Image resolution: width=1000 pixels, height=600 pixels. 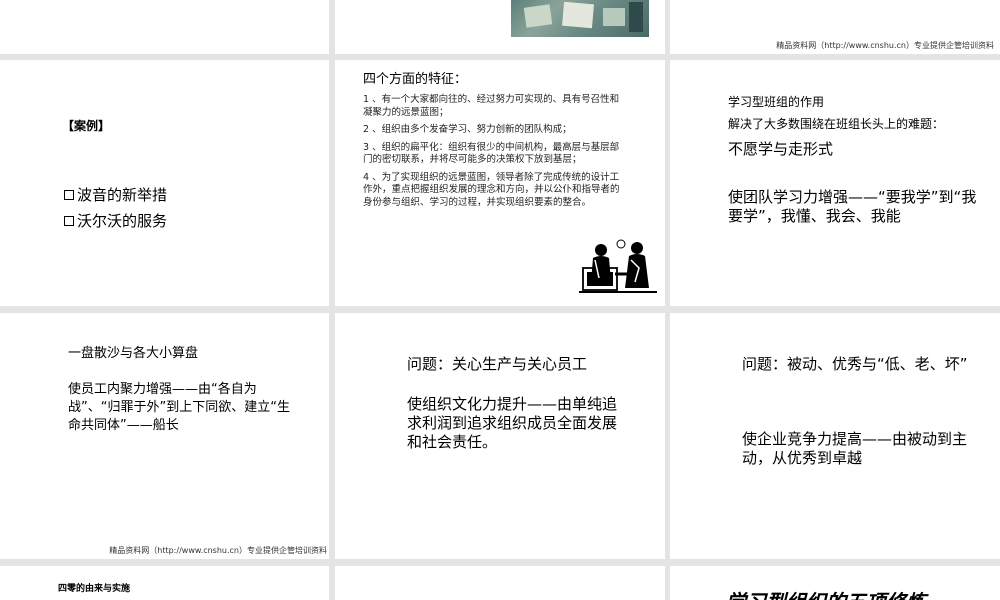 I want to click on feature-point: 2 、组织由多个发奋学习、努力创新的团队构成；, so click(x=467, y=129).